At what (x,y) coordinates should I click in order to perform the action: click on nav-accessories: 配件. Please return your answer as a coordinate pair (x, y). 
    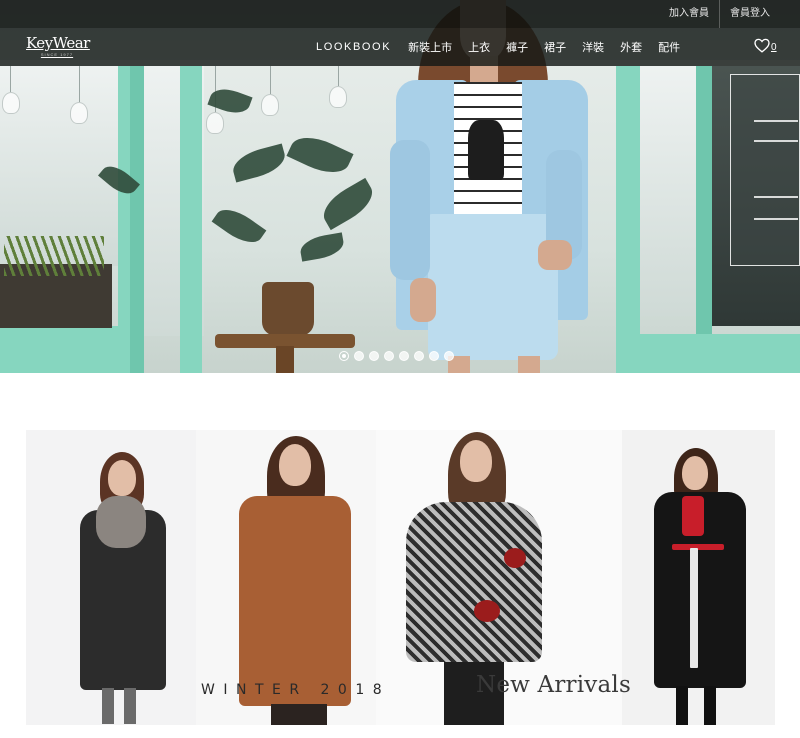
    Looking at the image, I should click on (669, 47).